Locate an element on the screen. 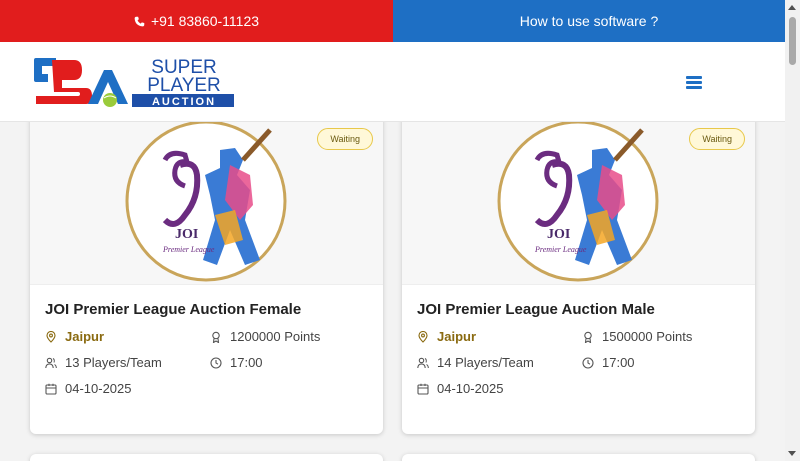  card-title: JOI Premier League Auction Male is located at coordinates (578, 309).